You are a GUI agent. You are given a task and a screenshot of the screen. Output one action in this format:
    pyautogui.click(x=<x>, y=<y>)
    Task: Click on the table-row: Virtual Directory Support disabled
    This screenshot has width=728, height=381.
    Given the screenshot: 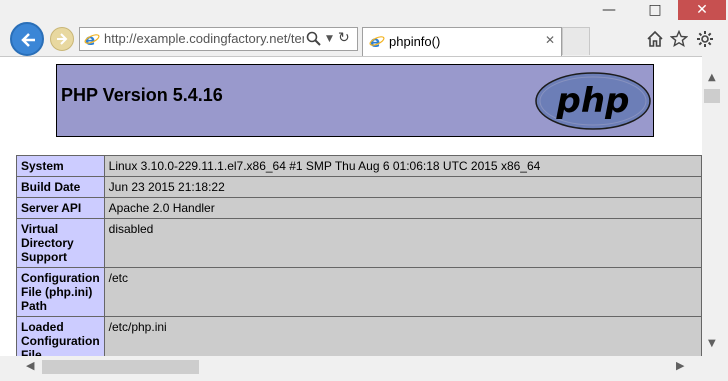 What is the action you would take?
    pyautogui.click(x=359, y=243)
    